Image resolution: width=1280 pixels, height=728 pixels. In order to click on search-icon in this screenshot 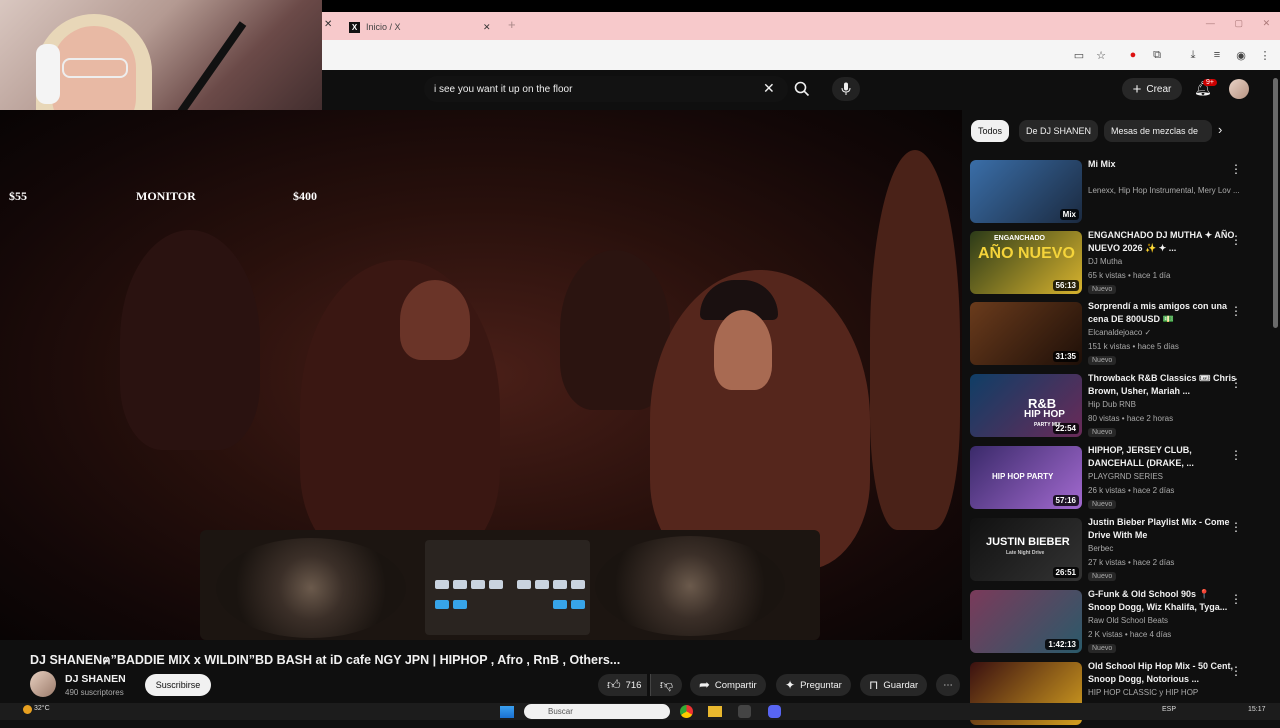, I will do `click(802, 91)`.